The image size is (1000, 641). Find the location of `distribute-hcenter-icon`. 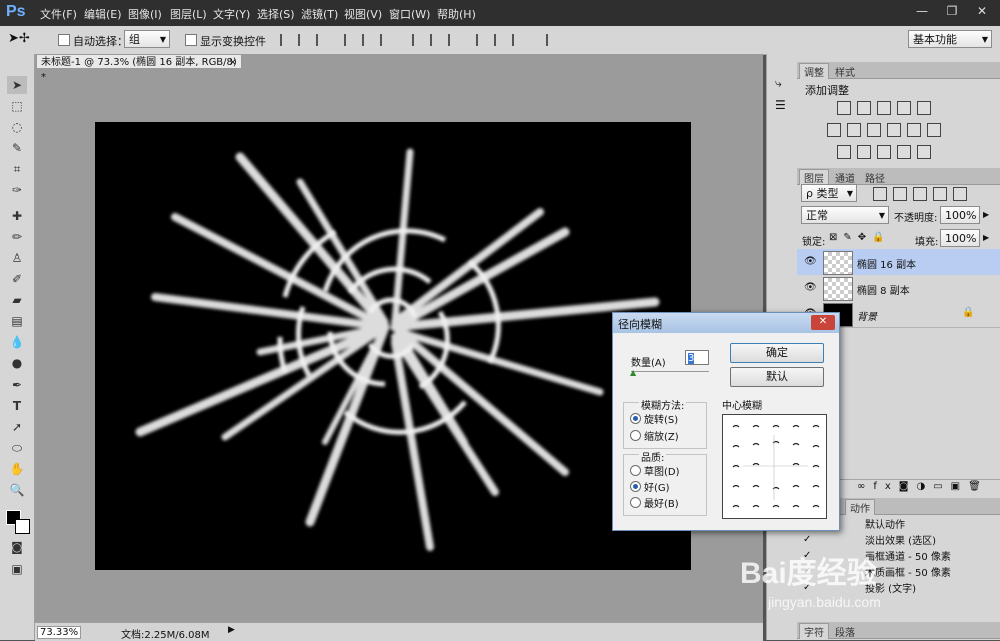

distribute-hcenter-icon is located at coordinates (500, 40).